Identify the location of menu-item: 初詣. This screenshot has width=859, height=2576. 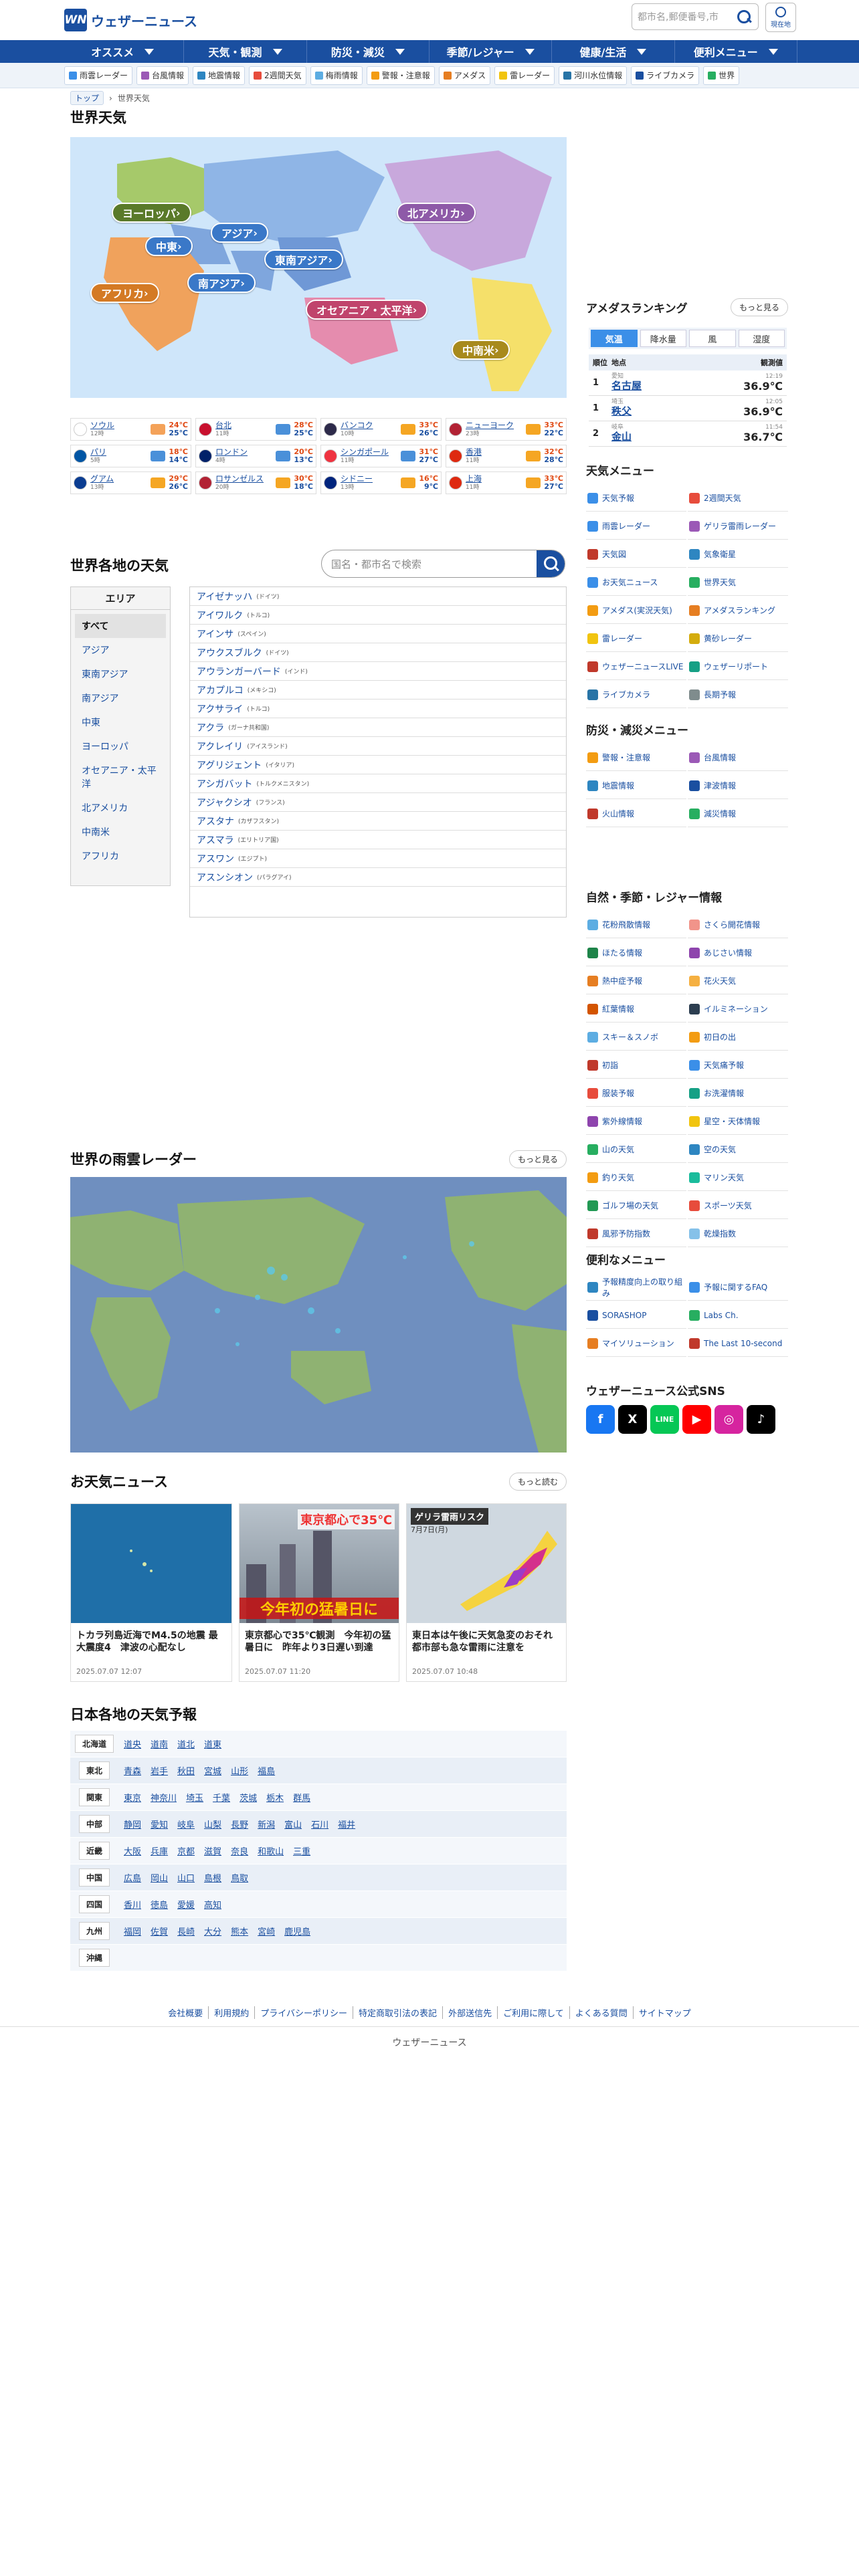
(636, 1065).